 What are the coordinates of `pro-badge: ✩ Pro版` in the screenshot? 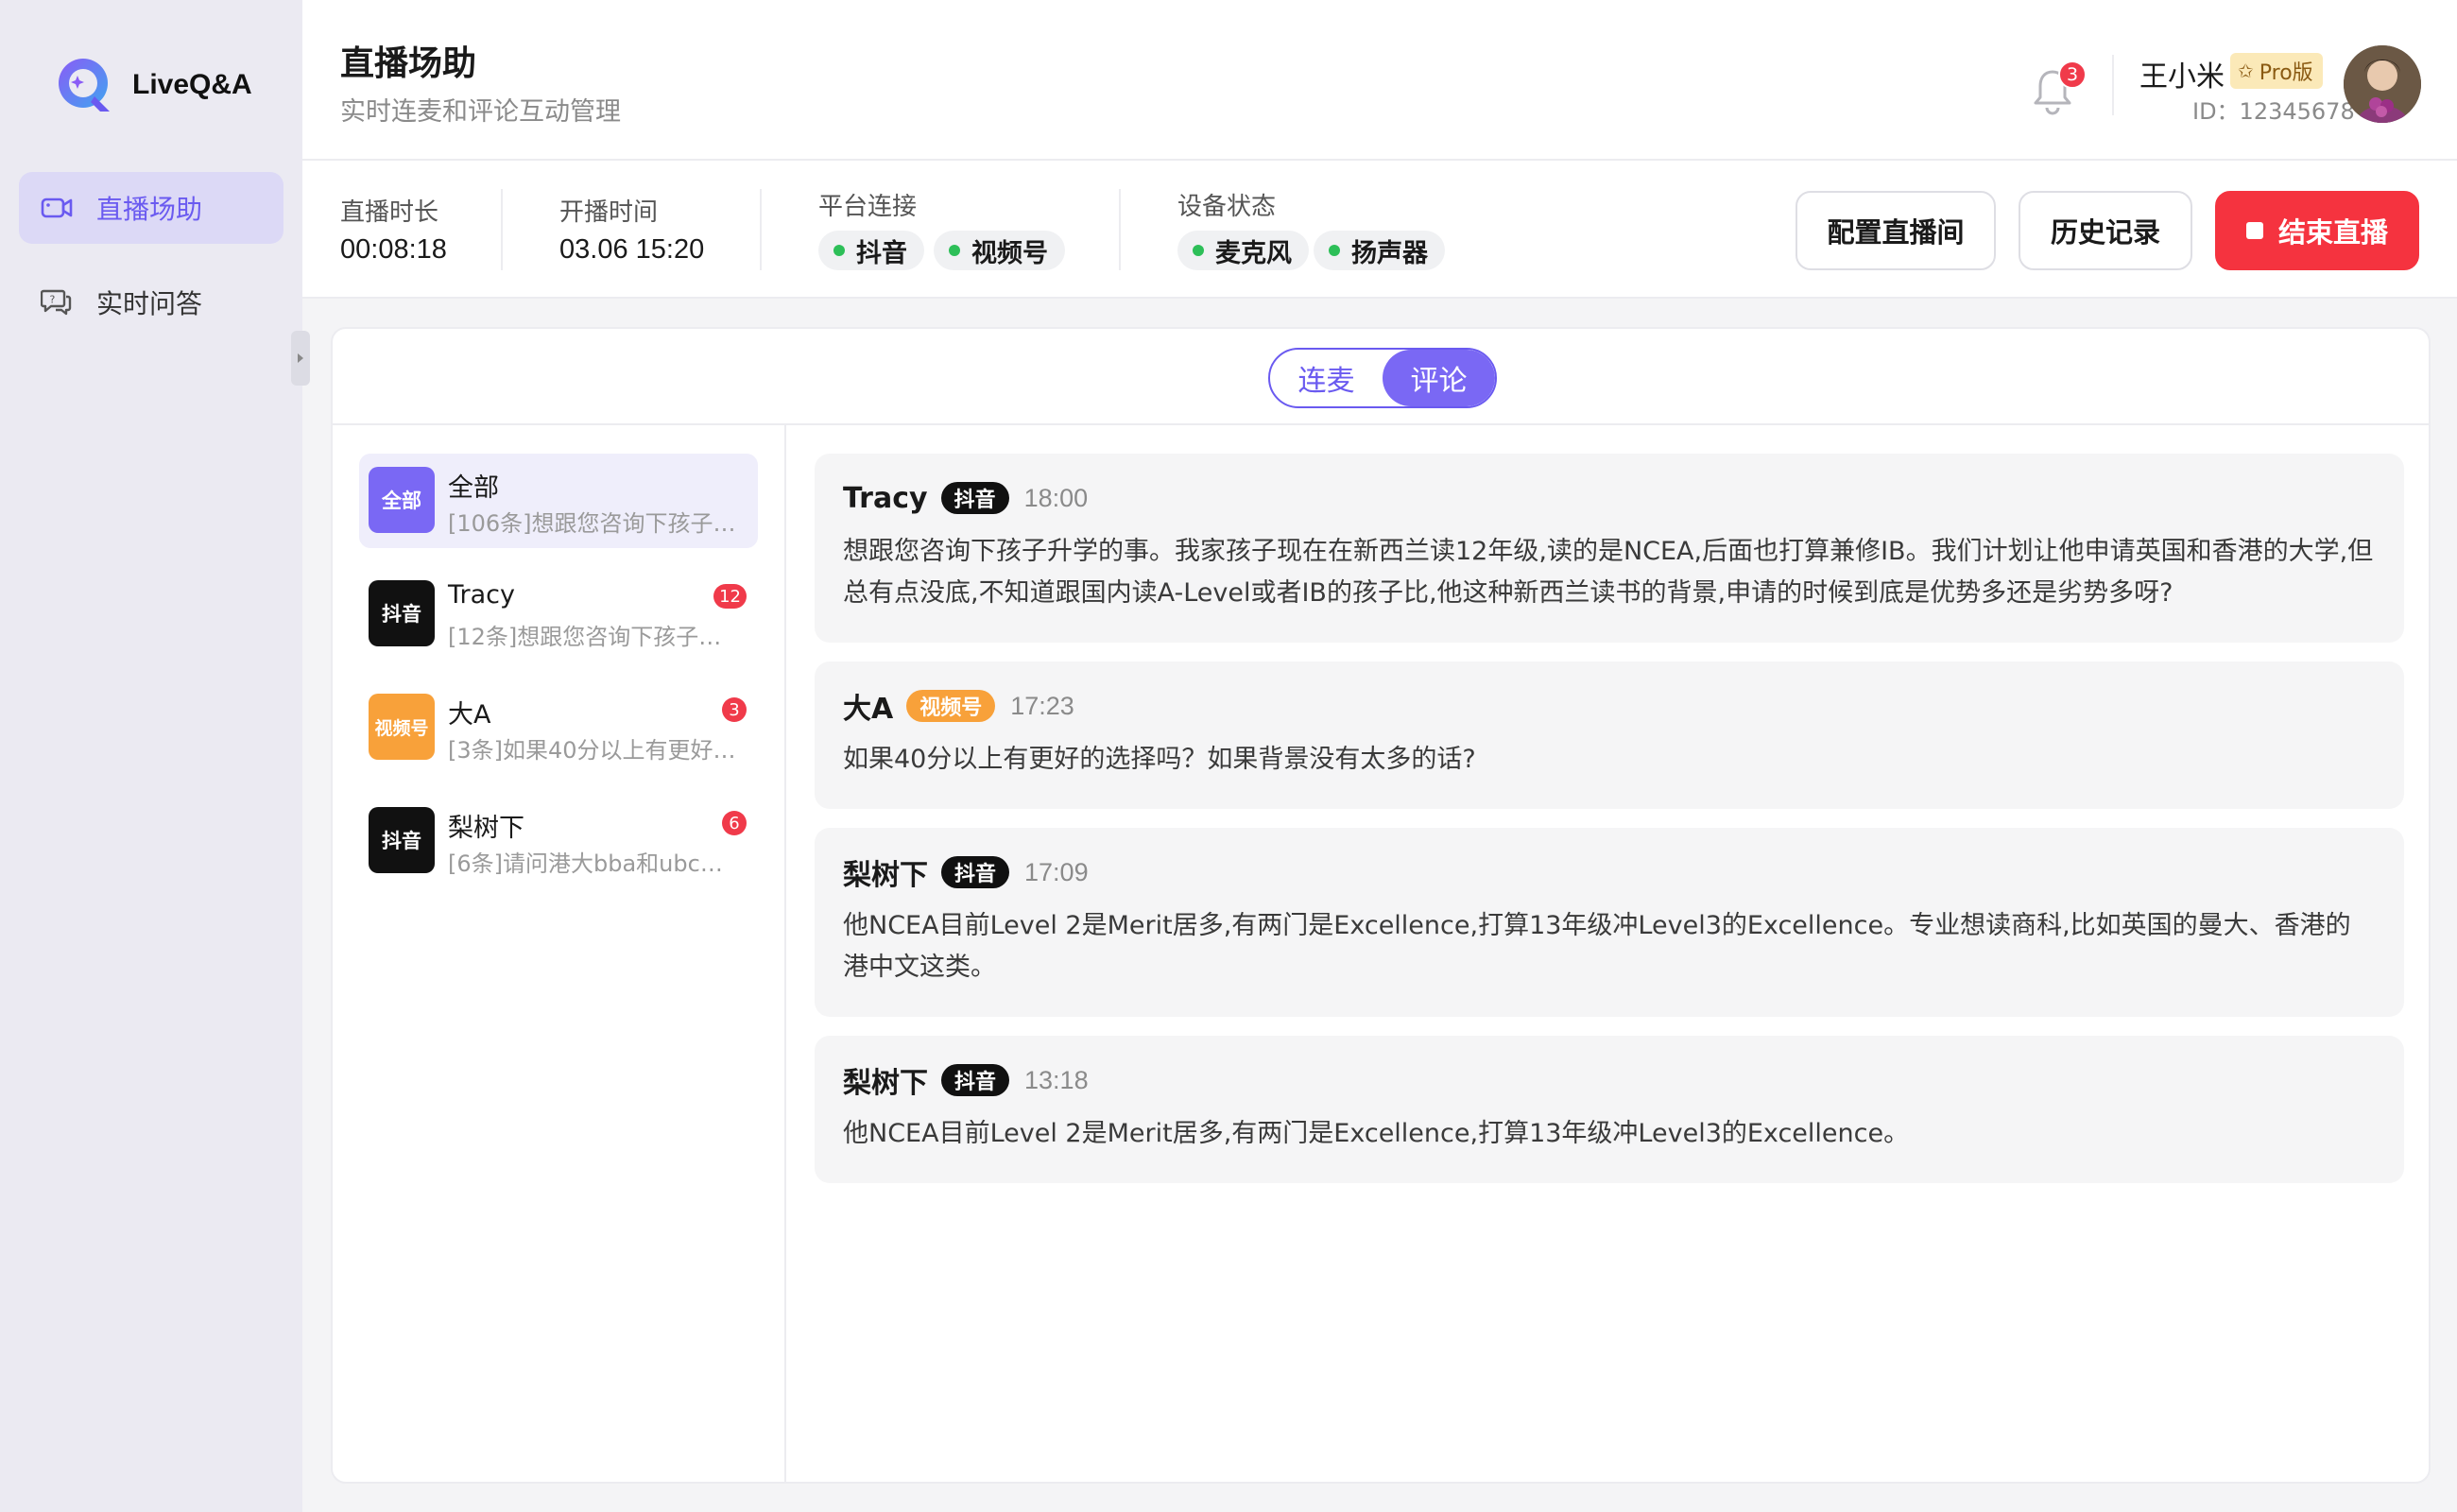 It's located at (2276, 71).